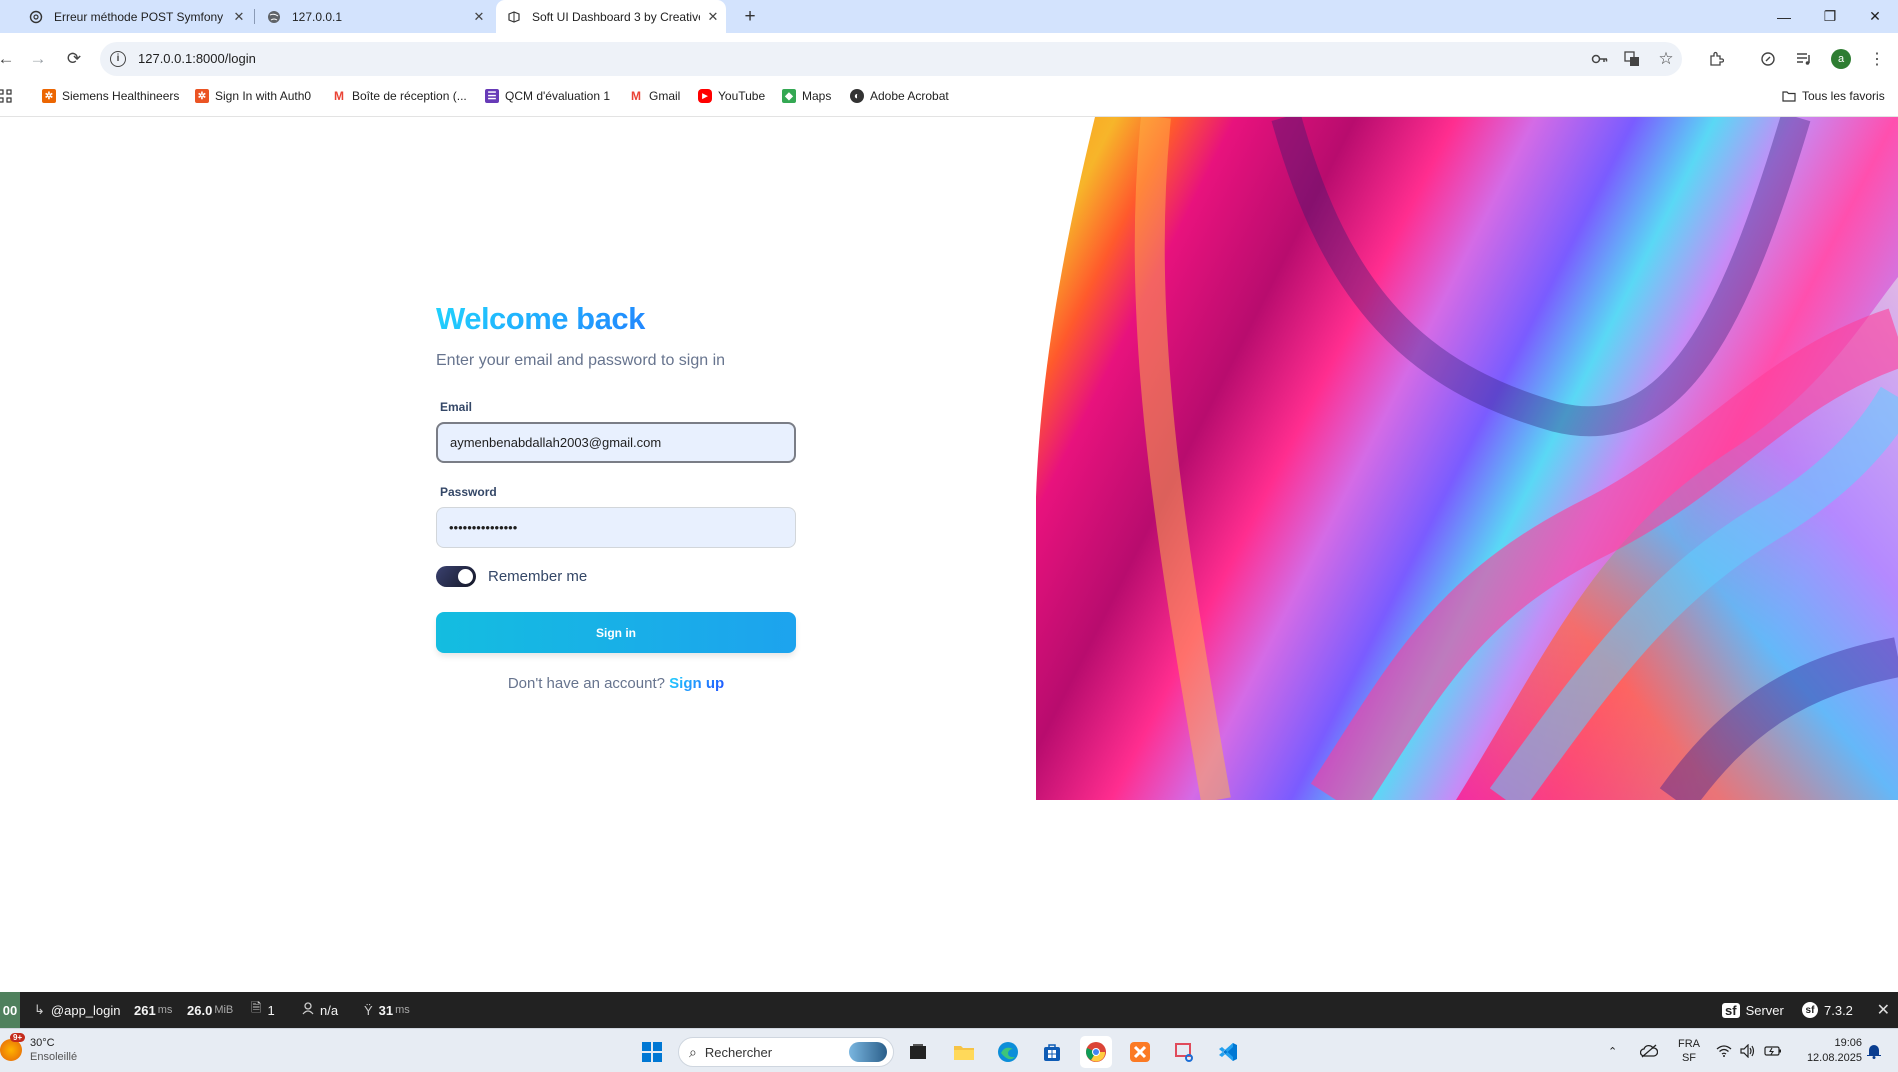 This screenshot has width=1898, height=1072. I want to click on task-view-icon, so click(918, 1052).